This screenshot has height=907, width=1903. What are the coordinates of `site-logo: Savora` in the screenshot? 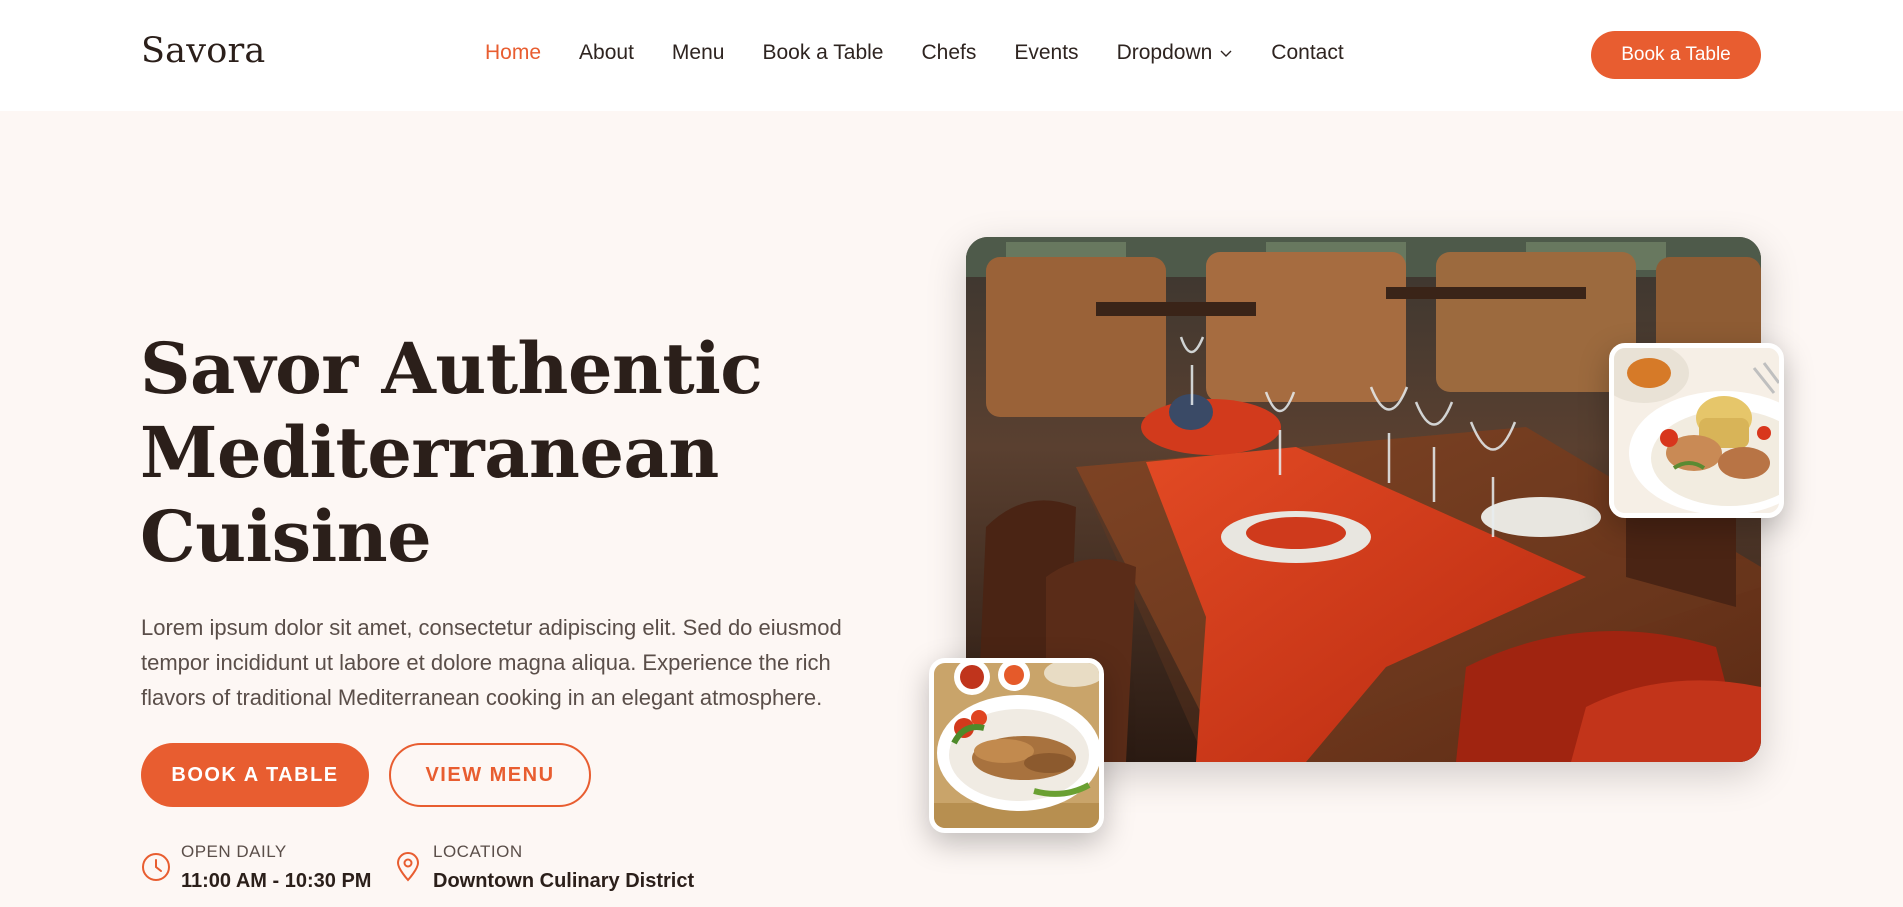 It's located at (203, 51).